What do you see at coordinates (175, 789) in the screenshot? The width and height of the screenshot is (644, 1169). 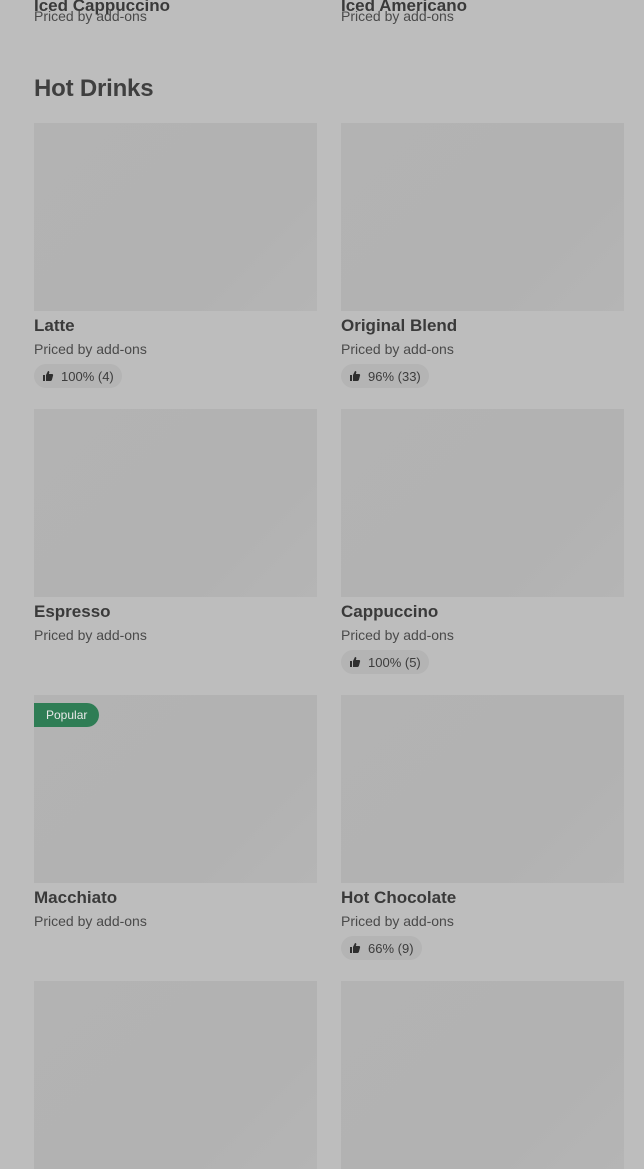 I see `item-image: Popular` at bounding box center [175, 789].